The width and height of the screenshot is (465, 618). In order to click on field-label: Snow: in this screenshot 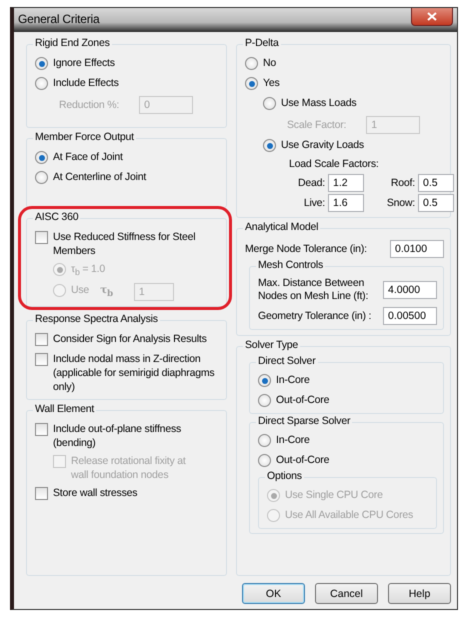, I will do `click(400, 203)`.